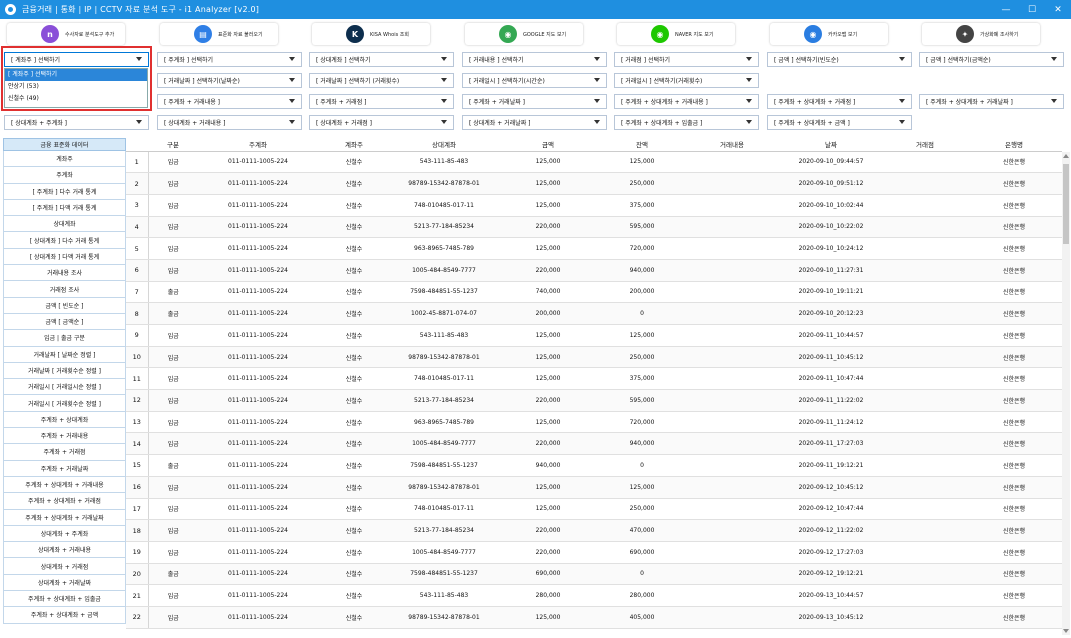 This screenshot has width=1071, height=638. I want to click on filter-combo: [ 거래점 ] 선택하기, so click(686, 59).